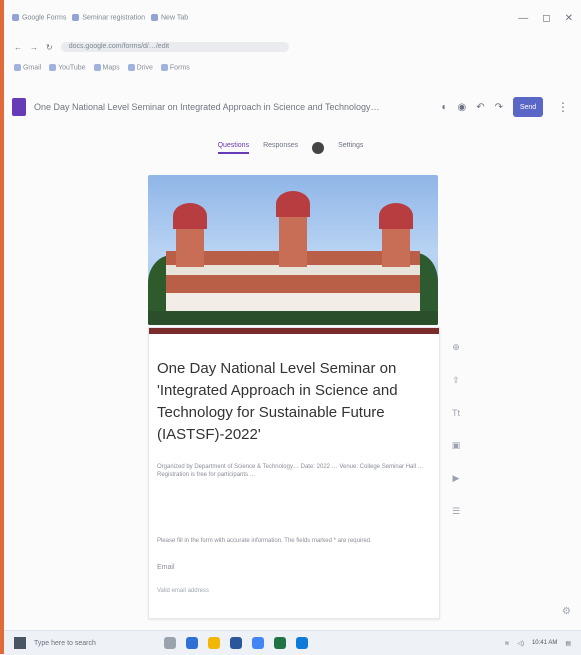  Describe the element at coordinates (472, 107) in the screenshot. I see `toolbar-icons: ◐ ◉ ↶ ↷` at that location.